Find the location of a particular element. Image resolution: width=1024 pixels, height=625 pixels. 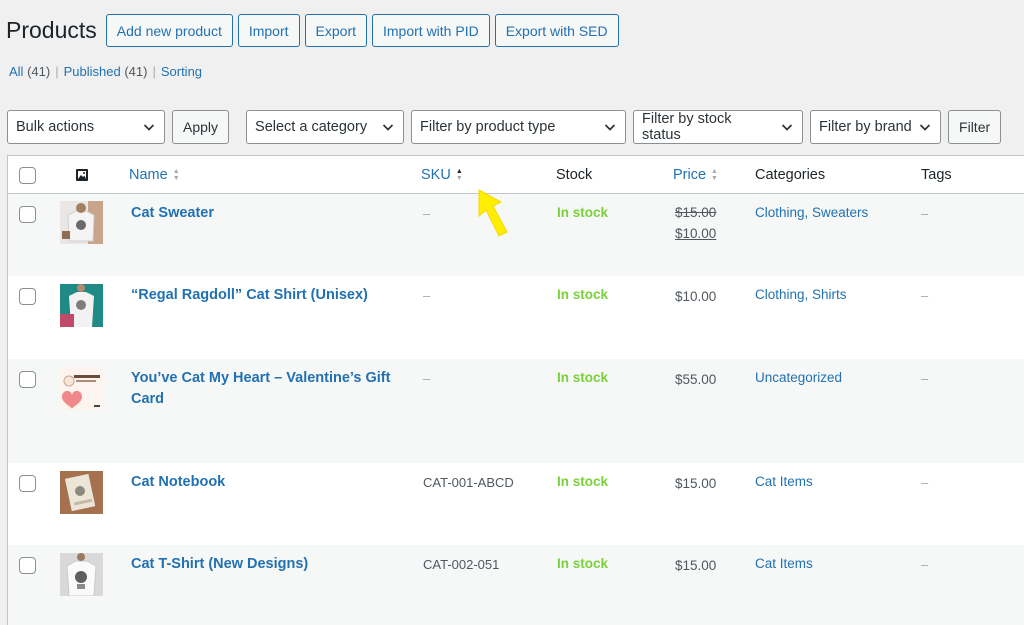

product-name-link: Cat Notebook is located at coordinates (178, 482).